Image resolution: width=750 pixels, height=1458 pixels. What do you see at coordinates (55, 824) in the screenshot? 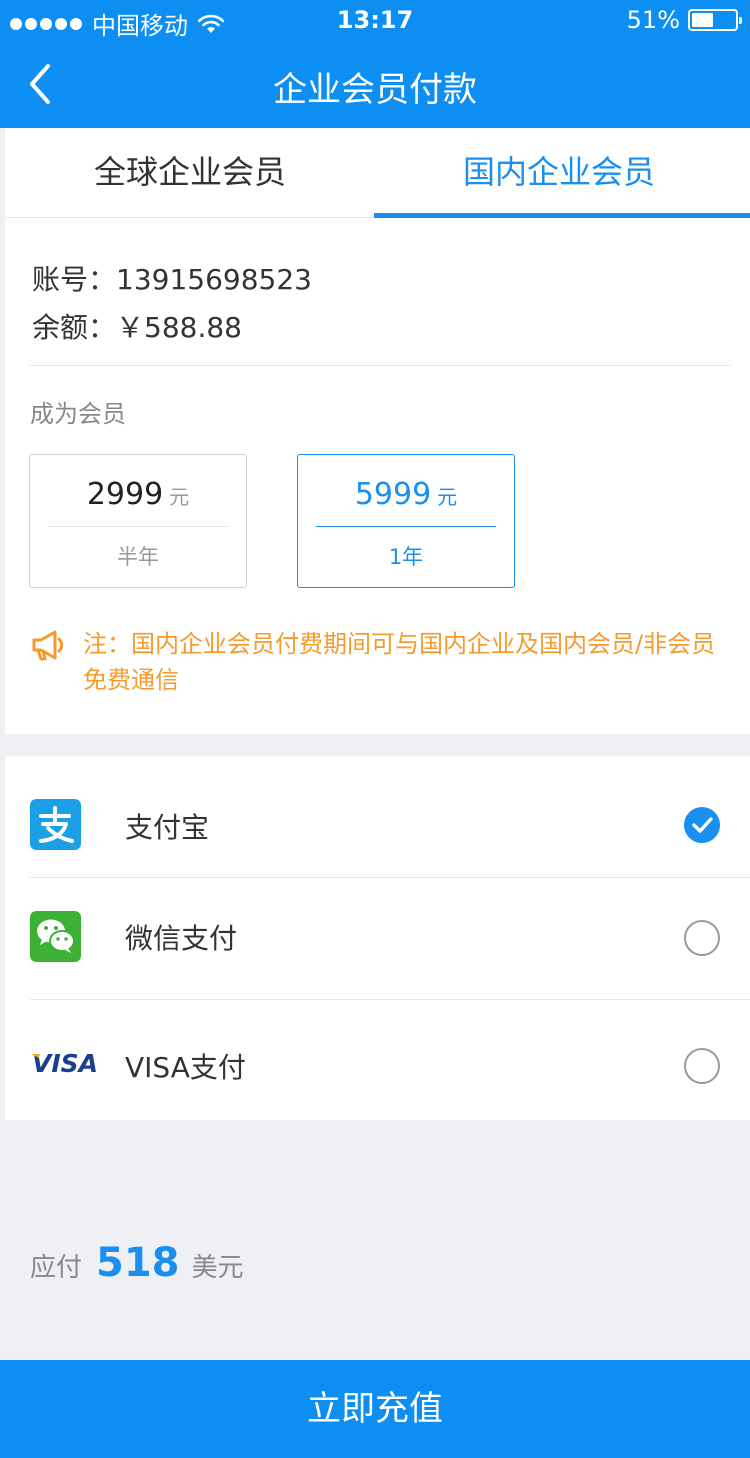
I see `alipay-icon` at bounding box center [55, 824].